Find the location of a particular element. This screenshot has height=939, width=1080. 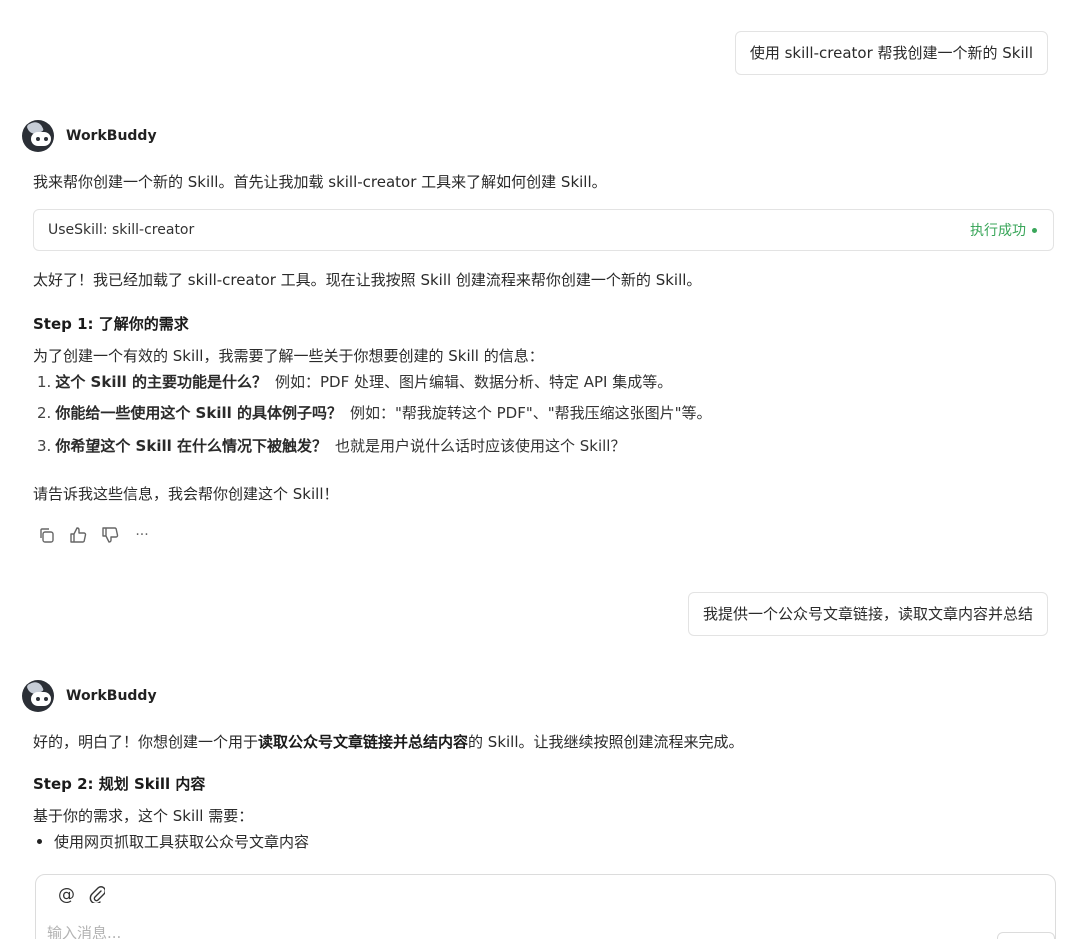

bullet-text: 使用网页抓取工具获取公众号文章内容 is located at coordinates (182, 842).